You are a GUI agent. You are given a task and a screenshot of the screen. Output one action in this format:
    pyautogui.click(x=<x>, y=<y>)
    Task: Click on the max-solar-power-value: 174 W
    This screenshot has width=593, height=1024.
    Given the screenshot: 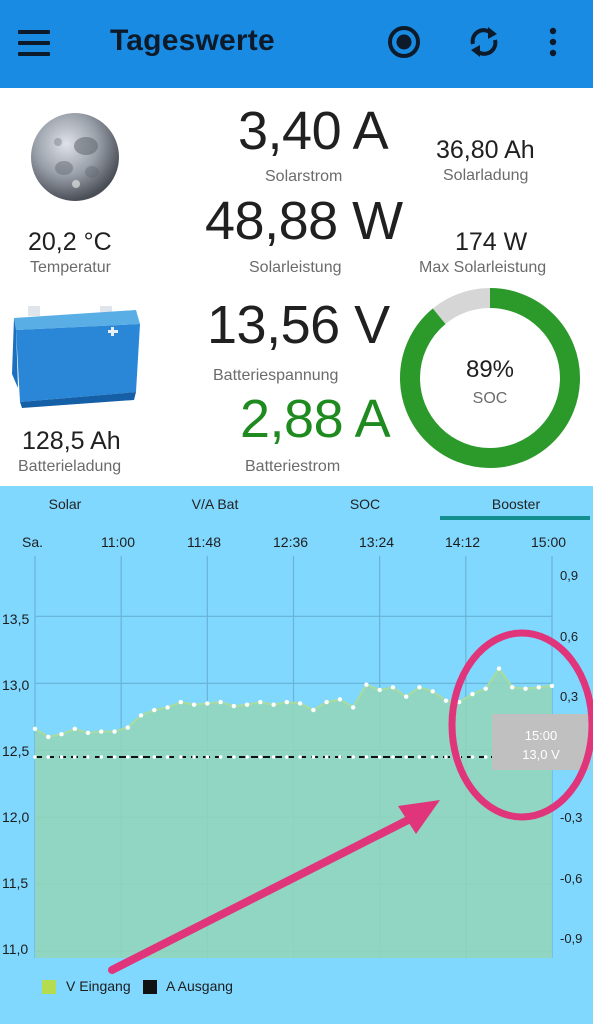 What is the action you would take?
    pyautogui.click(x=491, y=242)
    